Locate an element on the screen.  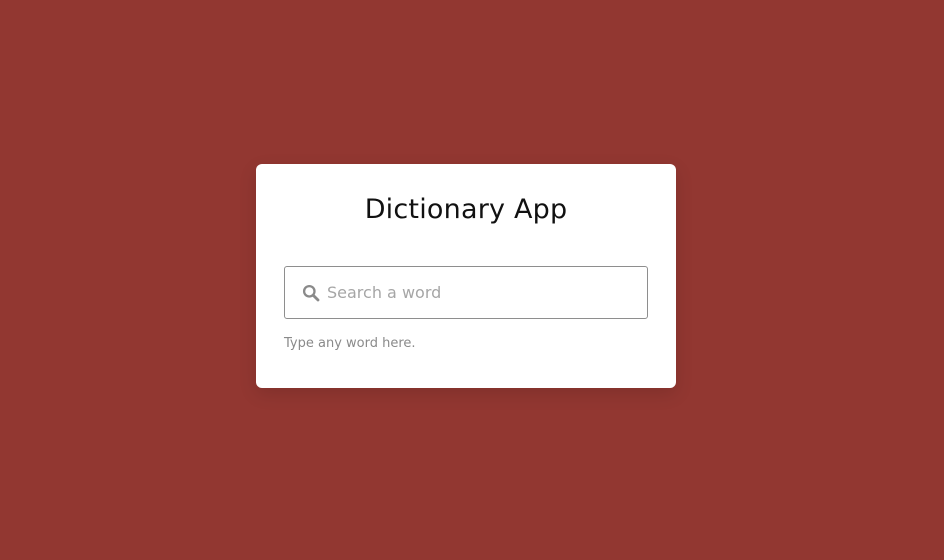
search-box is located at coordinates (466, 292).